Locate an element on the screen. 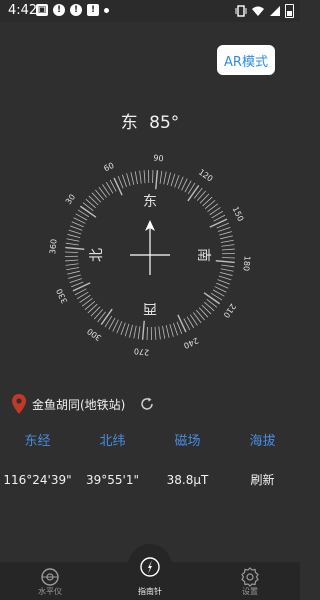 The image size is (320, 600). compass-degree-label: 240 is located at coordinates (191, 343).